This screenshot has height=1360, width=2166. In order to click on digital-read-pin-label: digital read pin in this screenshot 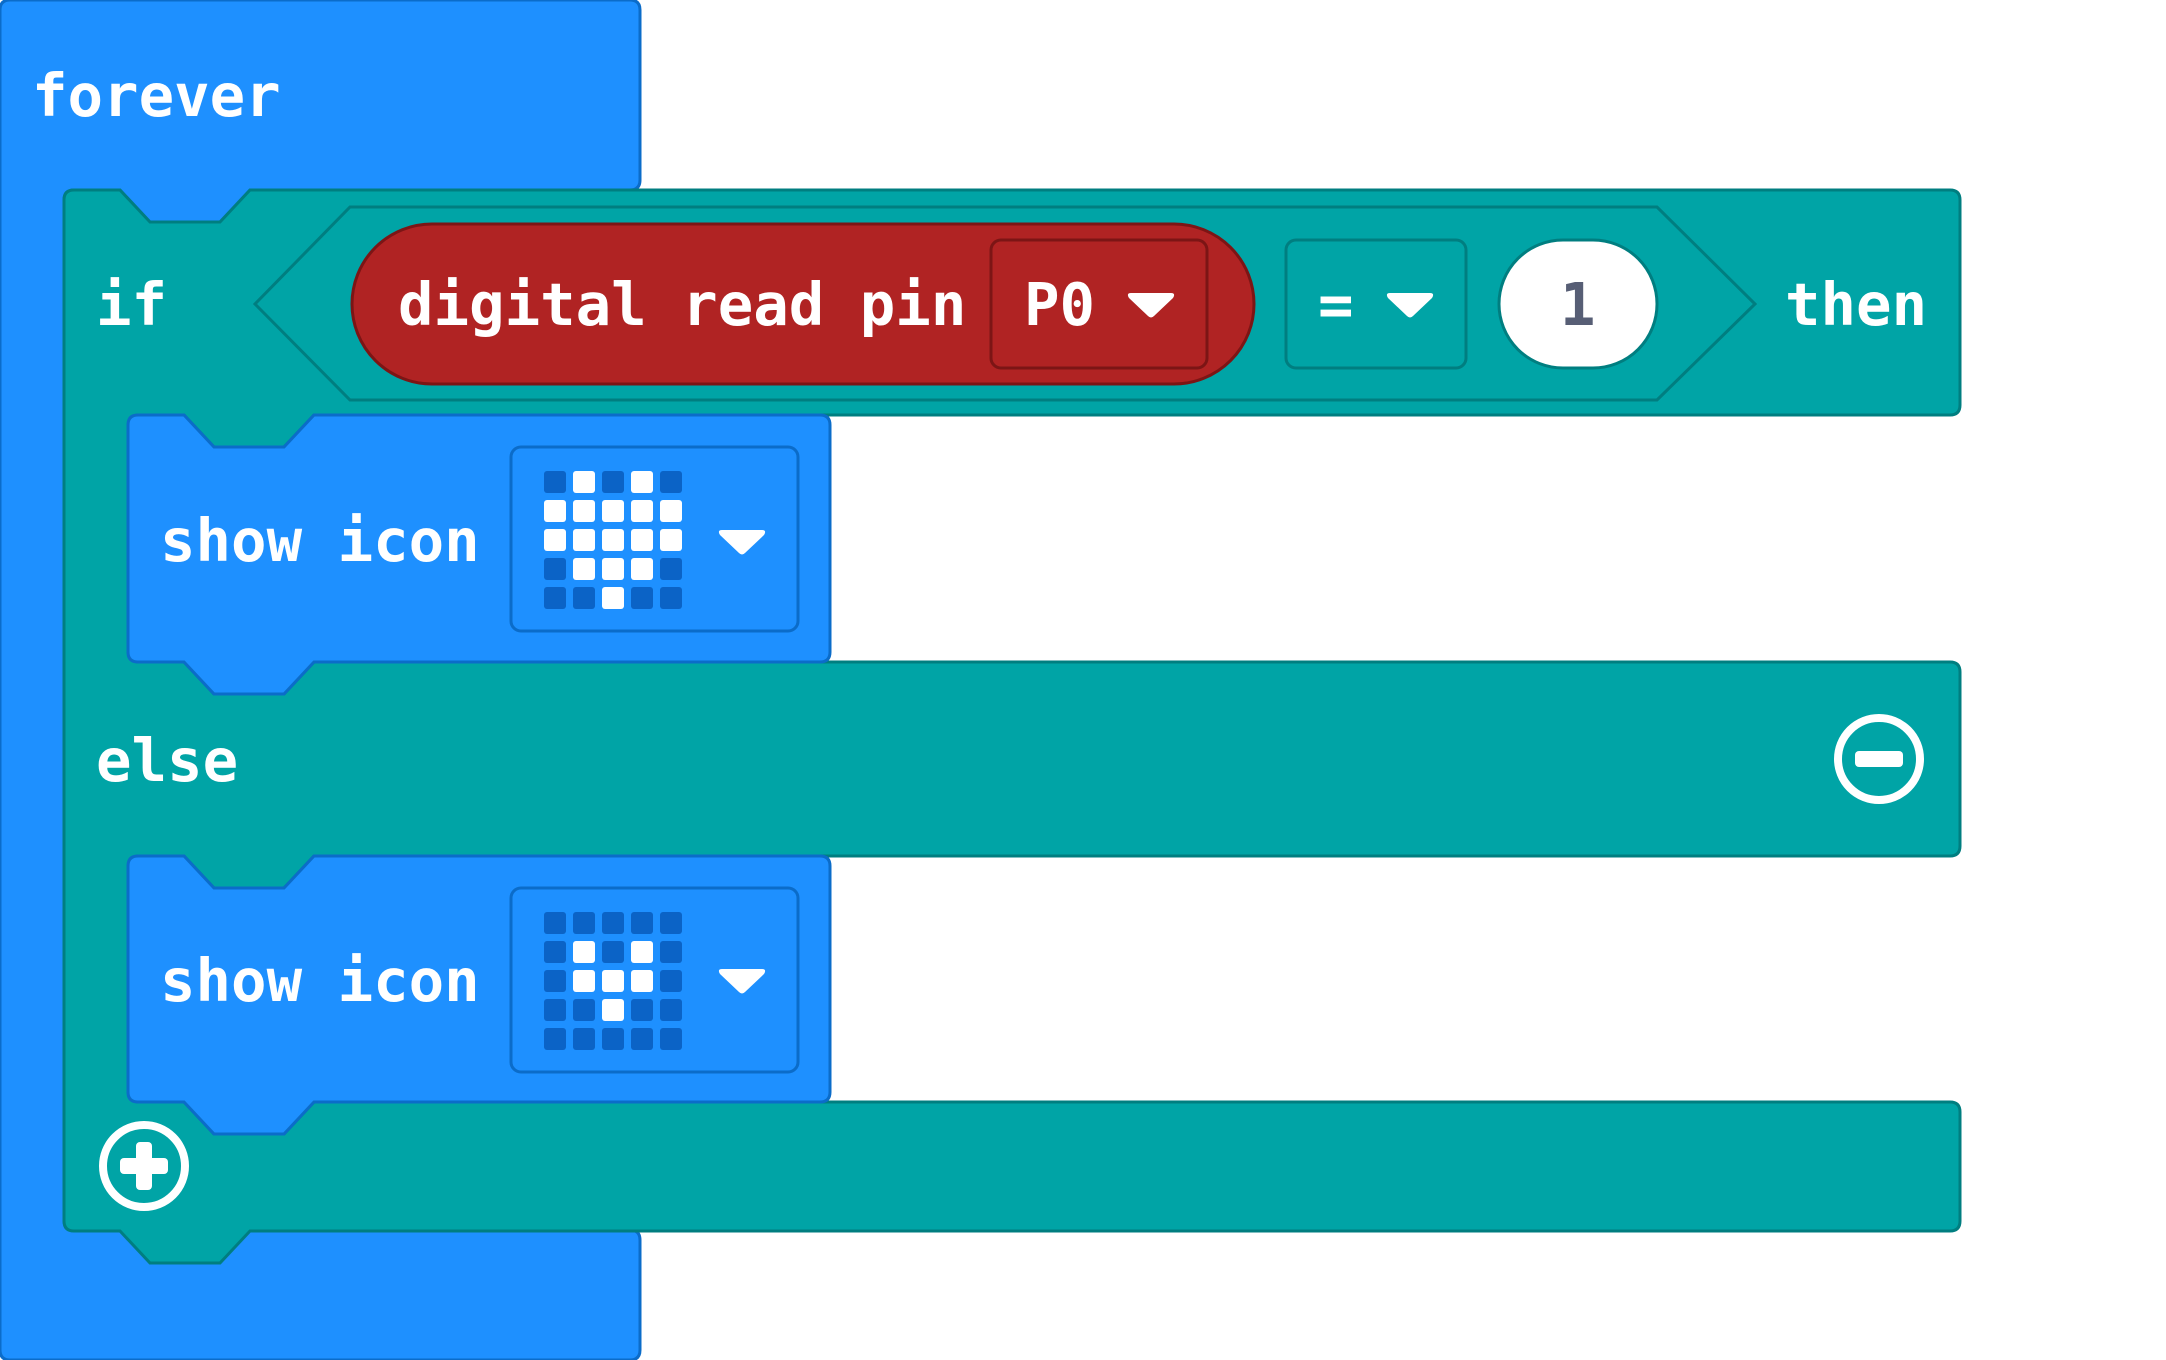, I will do `click(682, 304)`.